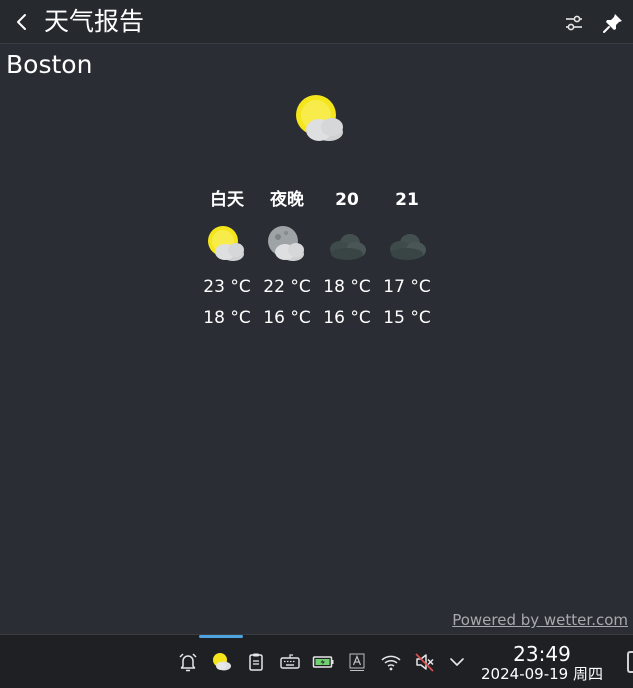 Image resolution: width=633 pixels, height=688 pixels. What do you see at coordinates (22, 22) in the screenshot?
I see `chevron-left-icon` at bounding box center [22, 22].